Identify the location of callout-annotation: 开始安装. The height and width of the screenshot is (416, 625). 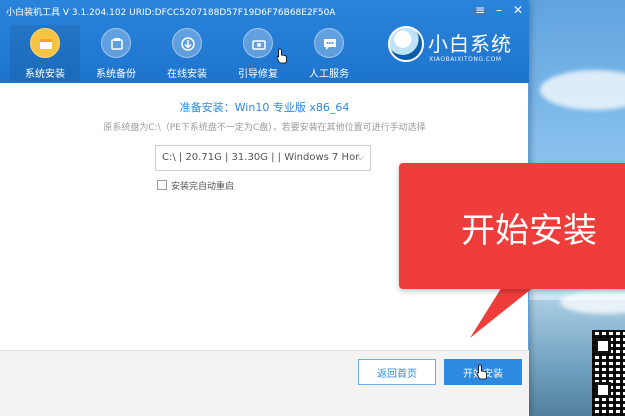
(512, 226).